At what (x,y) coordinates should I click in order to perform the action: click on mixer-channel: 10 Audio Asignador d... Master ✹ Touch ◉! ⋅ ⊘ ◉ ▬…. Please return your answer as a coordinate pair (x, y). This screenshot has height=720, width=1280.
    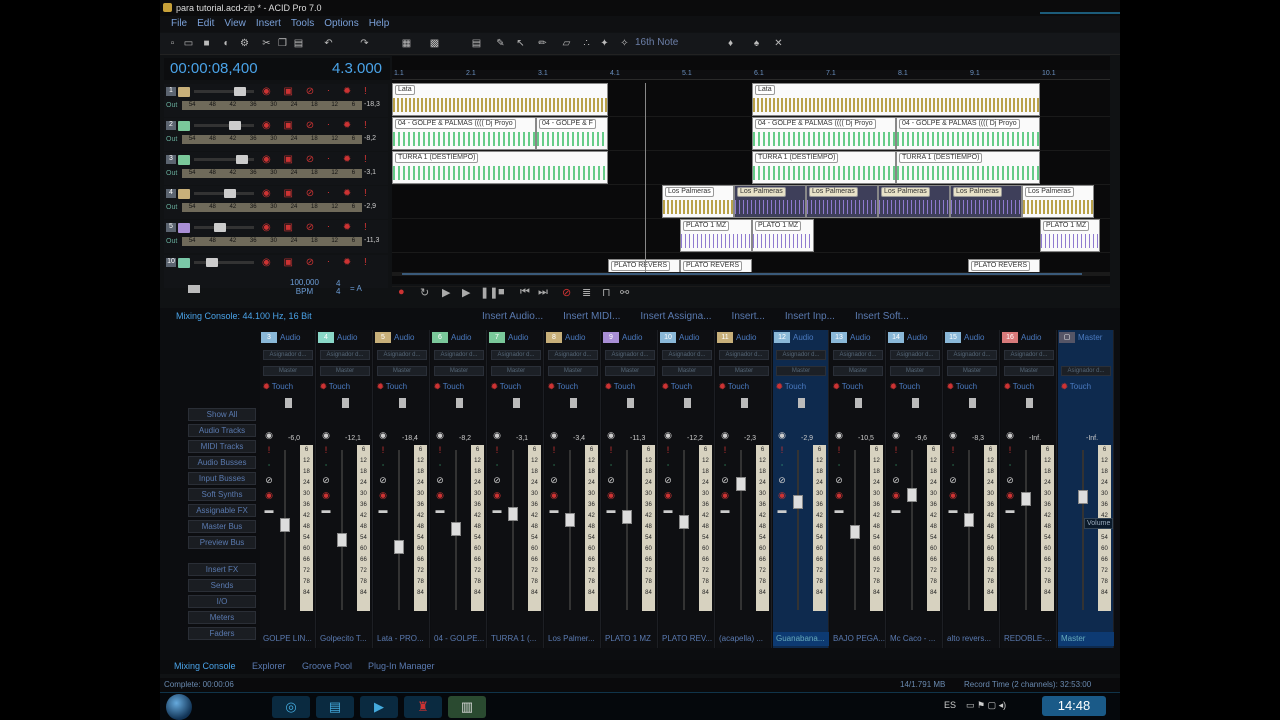
    Looking at the image, I should click on (687, 489).